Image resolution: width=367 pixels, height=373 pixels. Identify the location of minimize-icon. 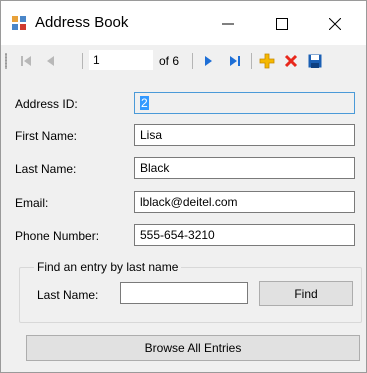
(228, 24).